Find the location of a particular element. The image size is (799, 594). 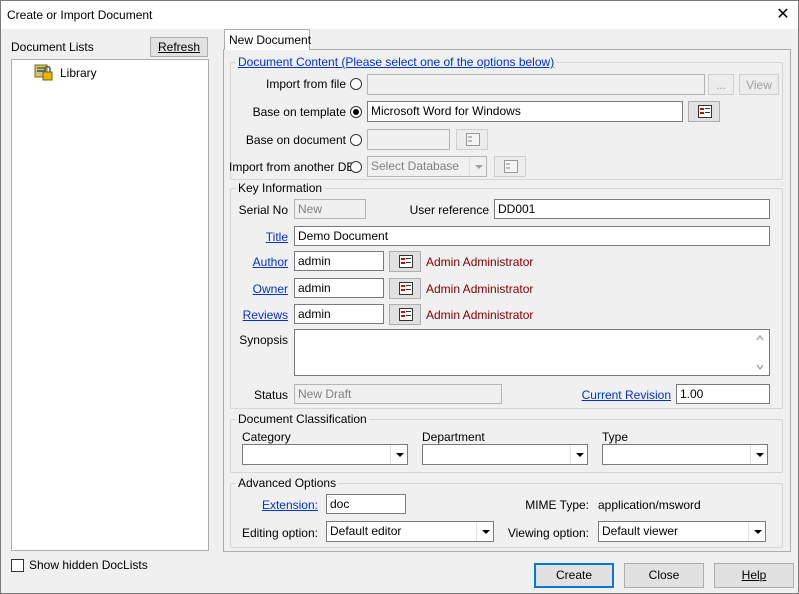

reviews-link: Reviews is located at coordinates (258, 315).